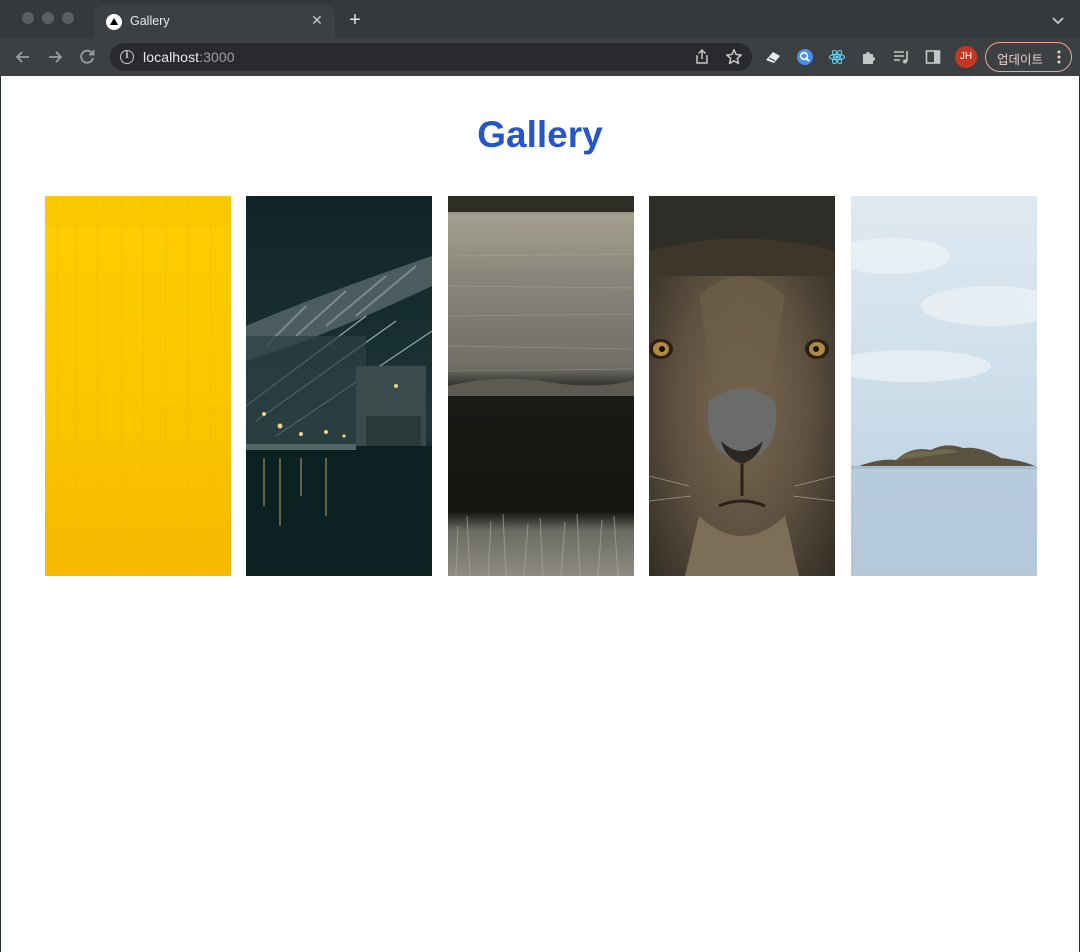  I want to click on extension-search-icon, so click(805, 57).